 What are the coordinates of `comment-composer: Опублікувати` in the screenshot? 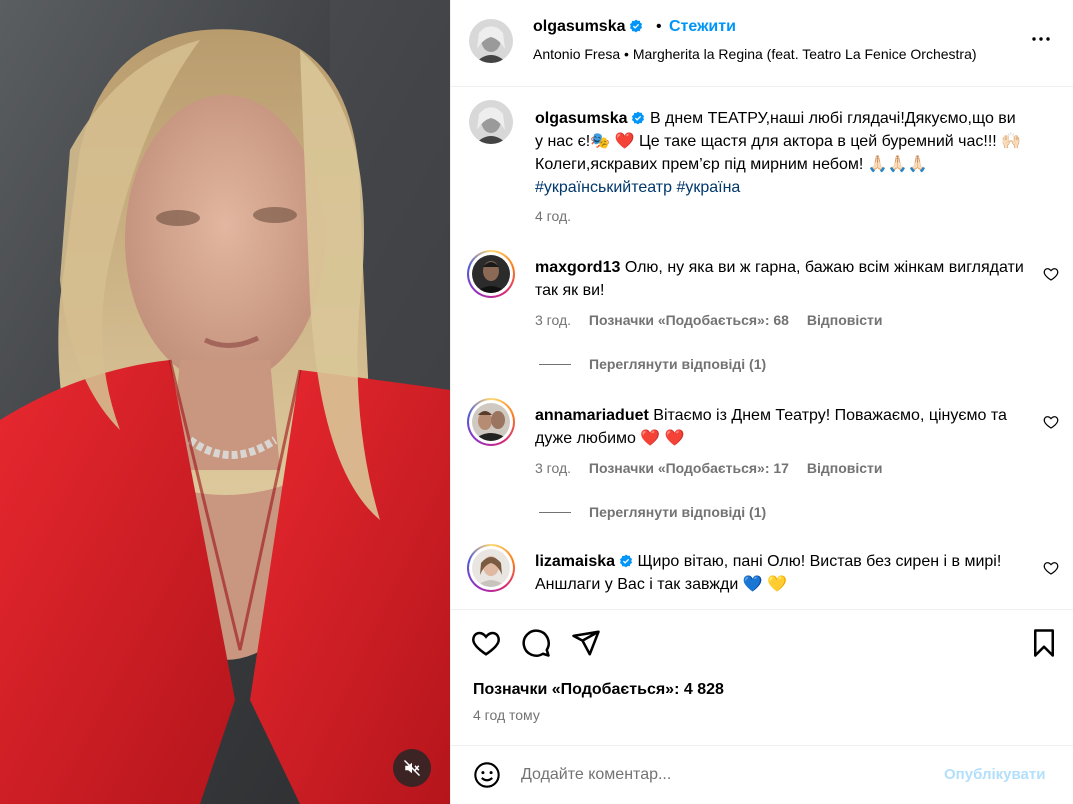 It's located at (762, 774).